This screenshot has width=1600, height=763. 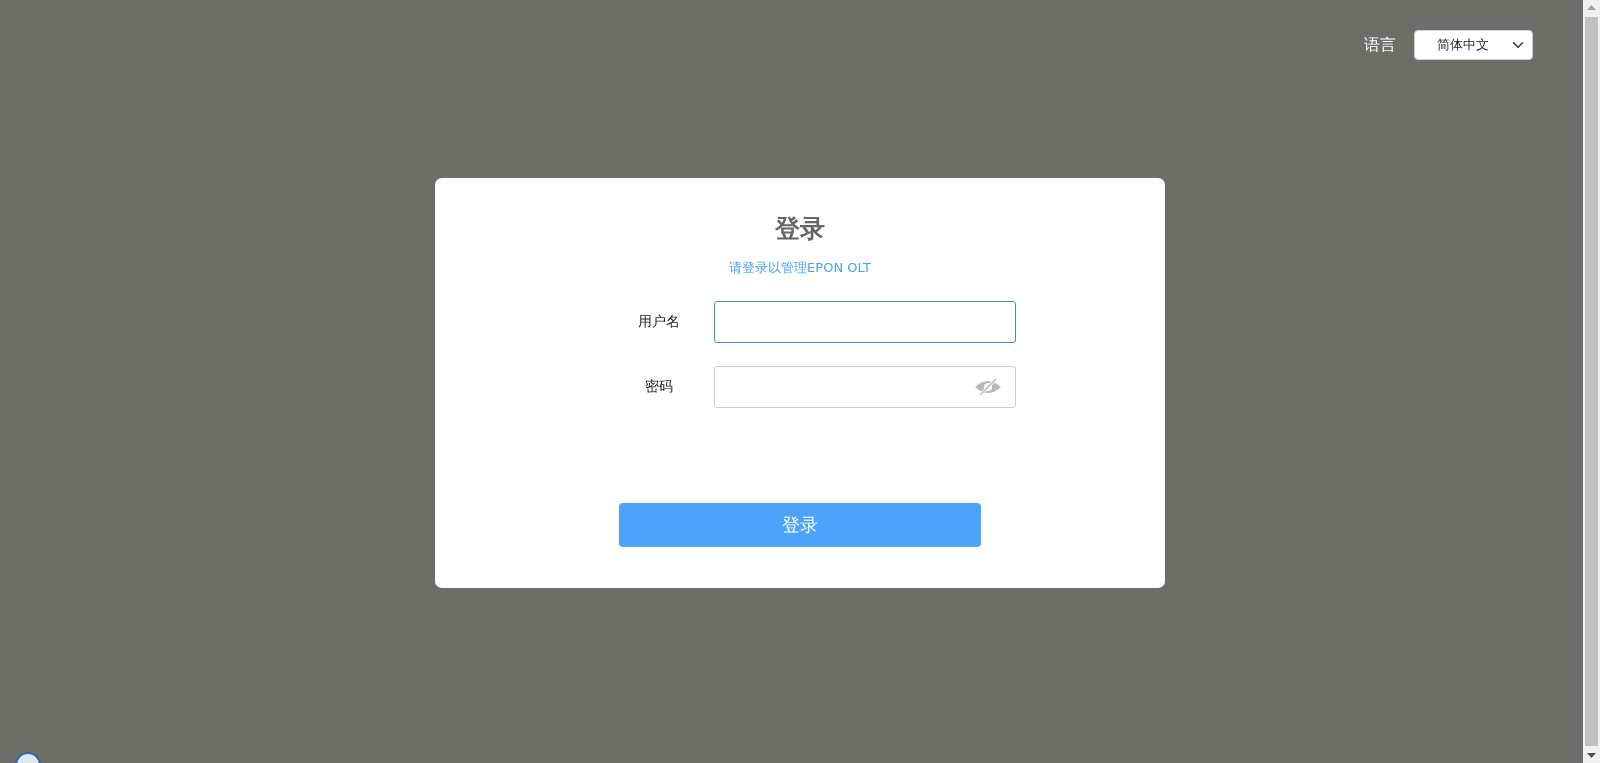 What do you see at coordinates (865, 321) in the screenshot?
I see `username-field` at bounding box center [865, 321].